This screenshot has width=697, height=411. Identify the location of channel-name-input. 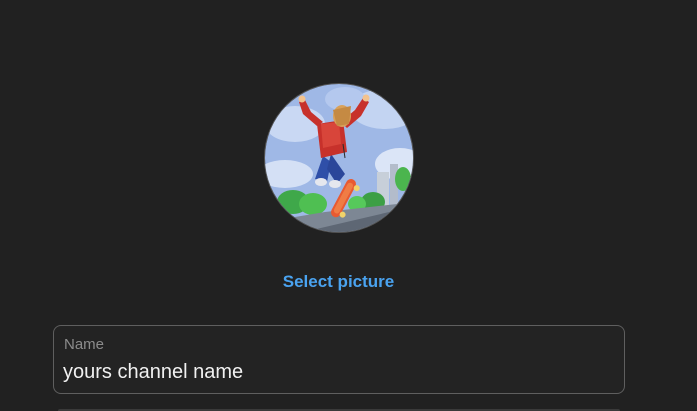
(333, 372).